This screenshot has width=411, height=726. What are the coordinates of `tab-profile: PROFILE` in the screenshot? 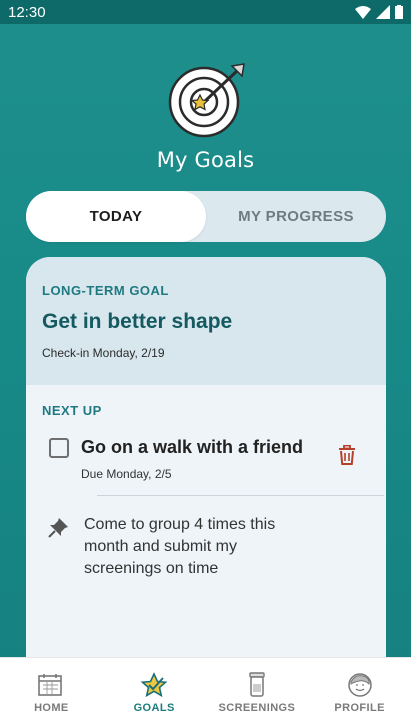 It's located at (359, 692).